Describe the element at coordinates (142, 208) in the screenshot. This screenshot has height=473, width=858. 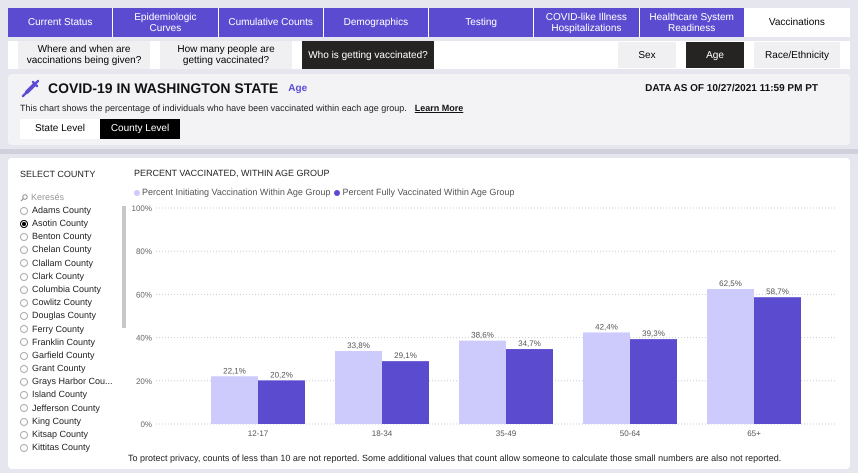
I see `y-tick-label: 100%` at that location.